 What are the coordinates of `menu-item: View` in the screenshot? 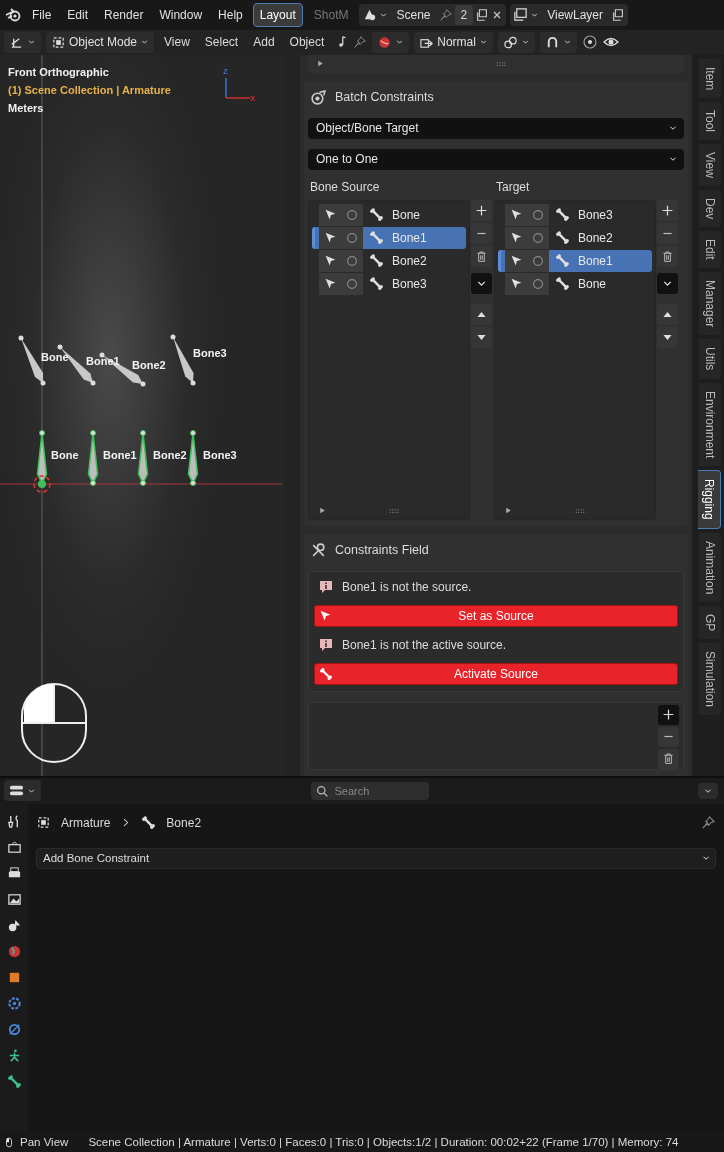 It's located at (177, 42).